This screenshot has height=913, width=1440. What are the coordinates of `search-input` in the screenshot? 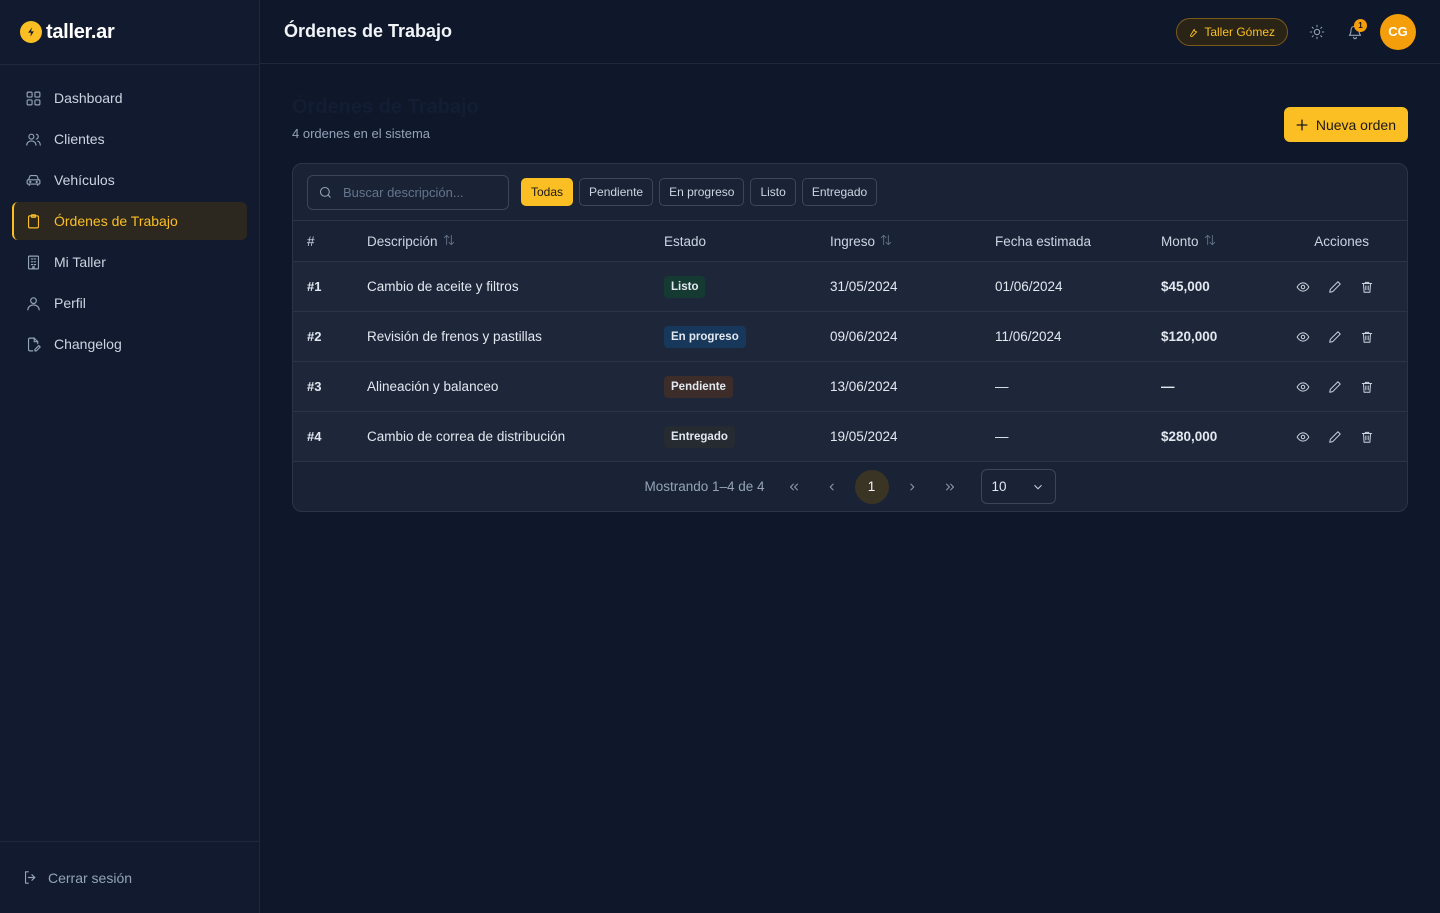 It's located at (423, 192).